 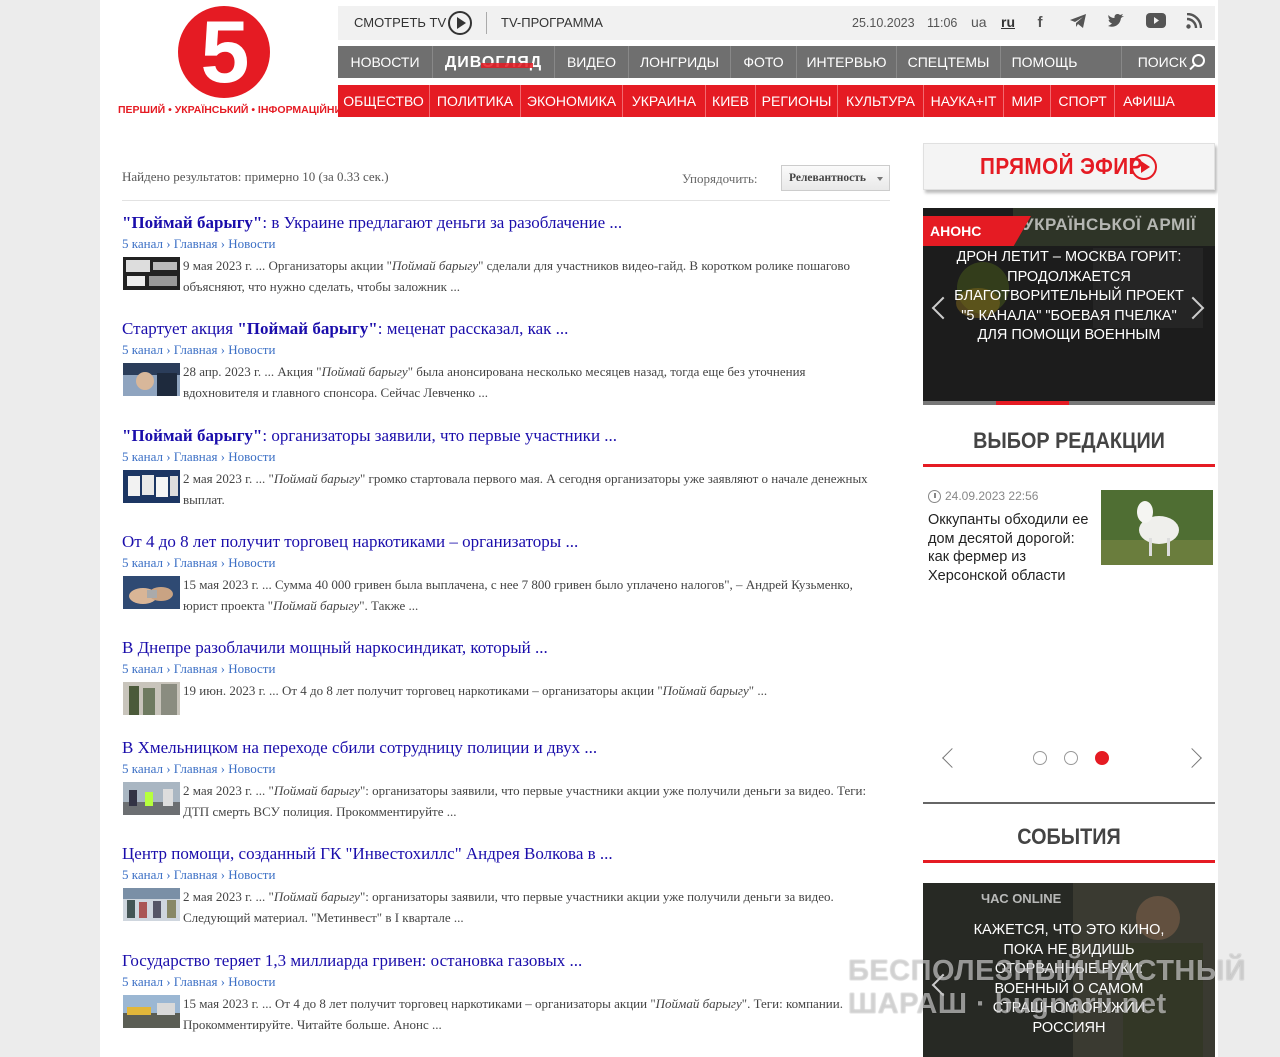 I want to click on rss-icon, so click(x=1194, y=22).